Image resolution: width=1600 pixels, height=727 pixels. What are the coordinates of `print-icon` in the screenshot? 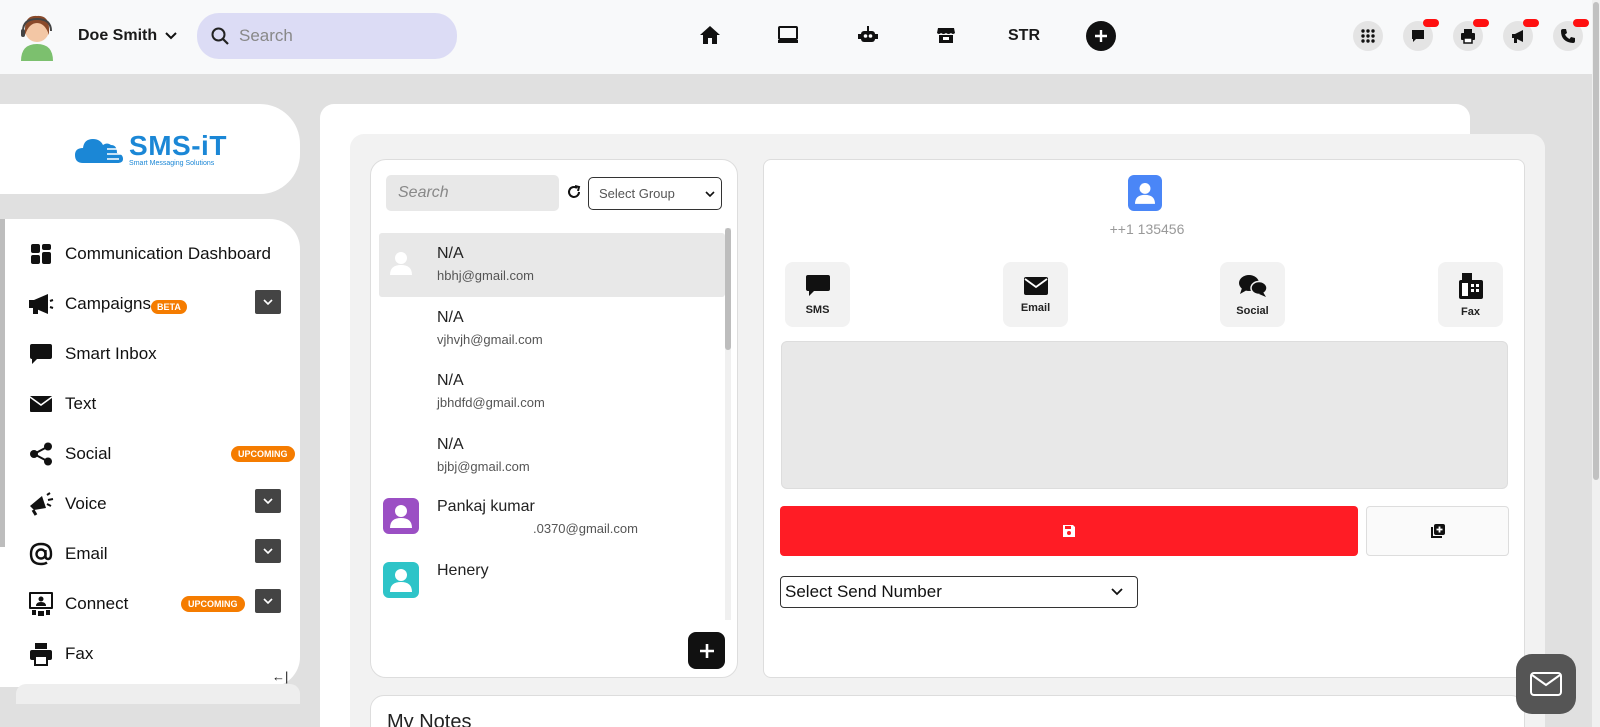 It's located at (1471, 35).